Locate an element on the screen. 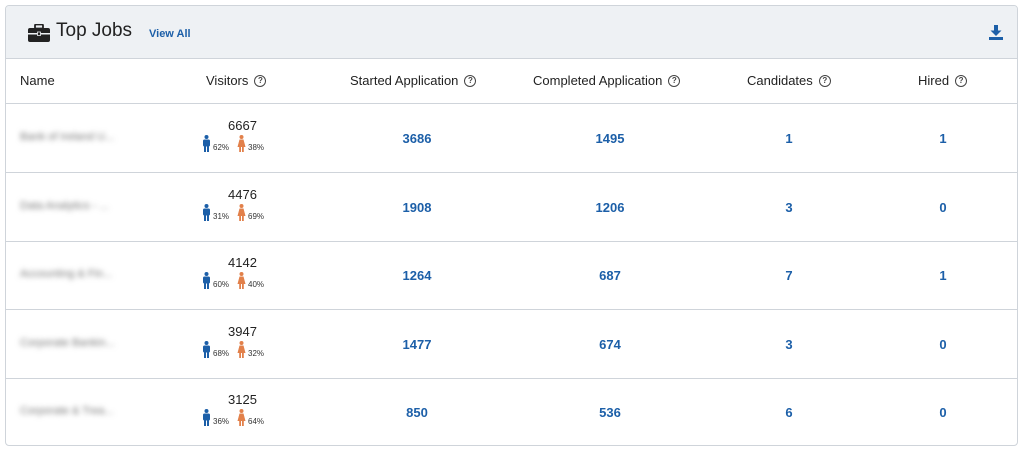 The width and height of the screenshot is (1024, 451). column-header-hired: Hired ? is located at coordinates (943, 80).